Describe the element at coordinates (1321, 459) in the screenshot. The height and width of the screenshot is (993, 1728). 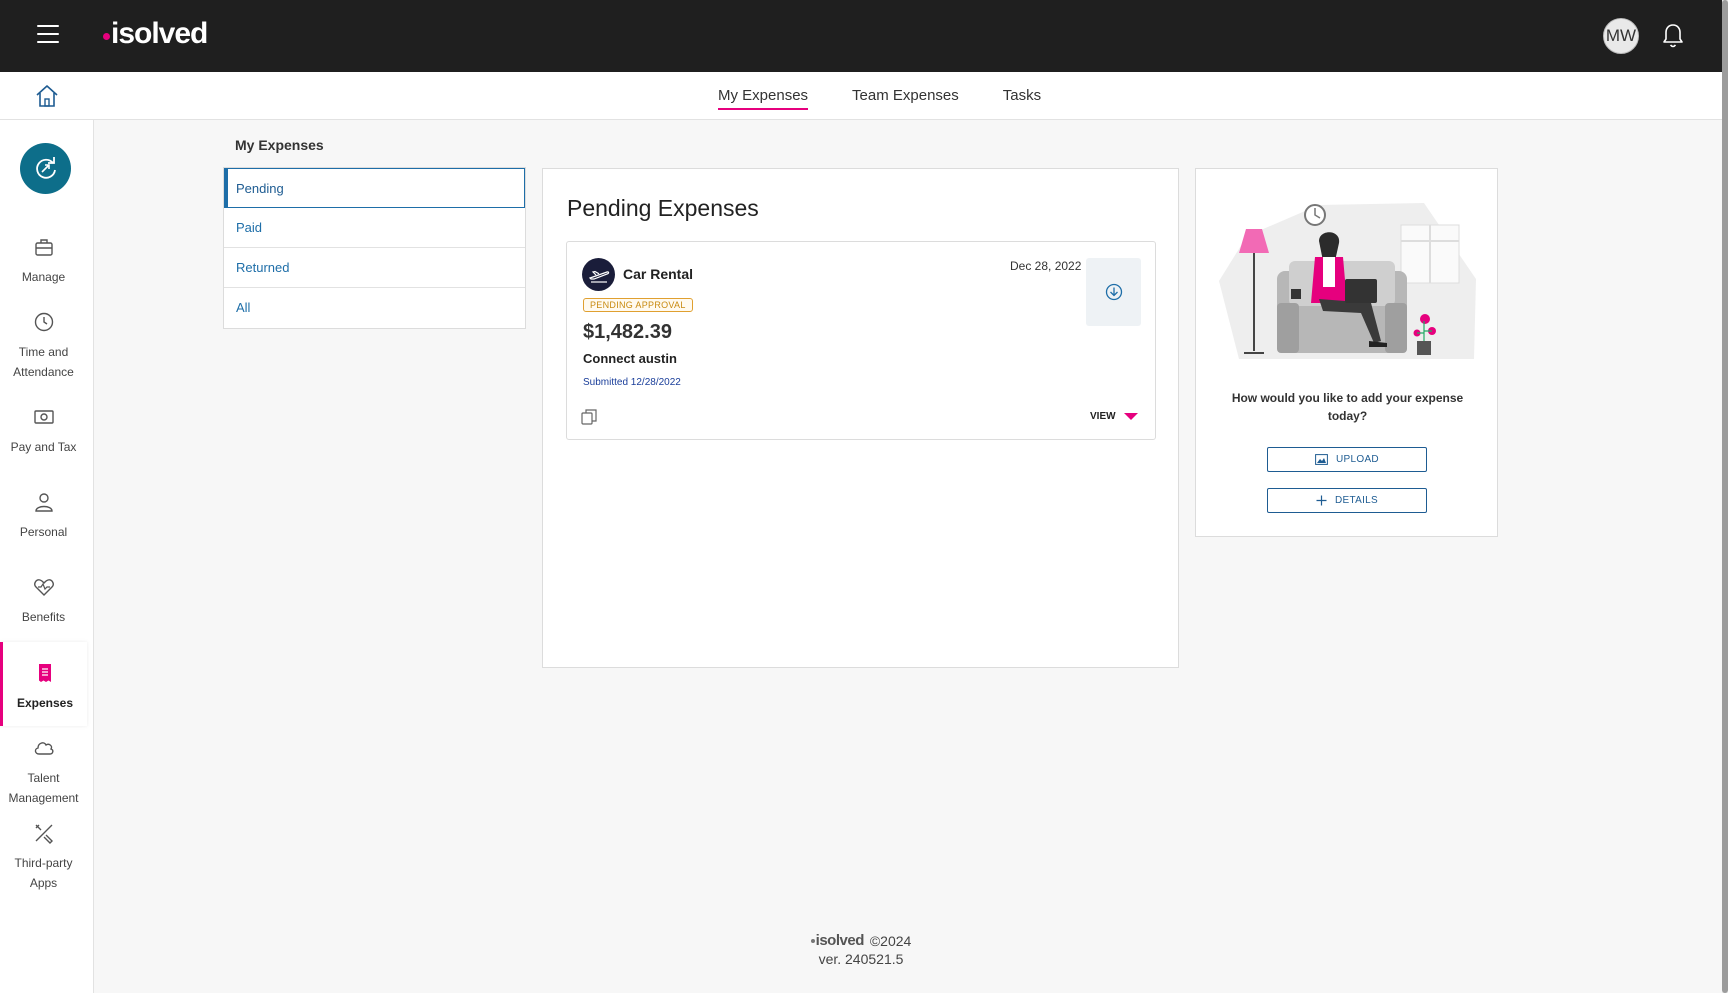
I see `image-icon` at that location.